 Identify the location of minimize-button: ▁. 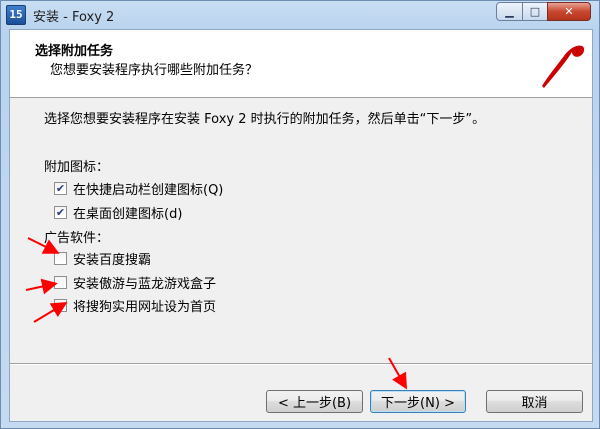
(509, 11).